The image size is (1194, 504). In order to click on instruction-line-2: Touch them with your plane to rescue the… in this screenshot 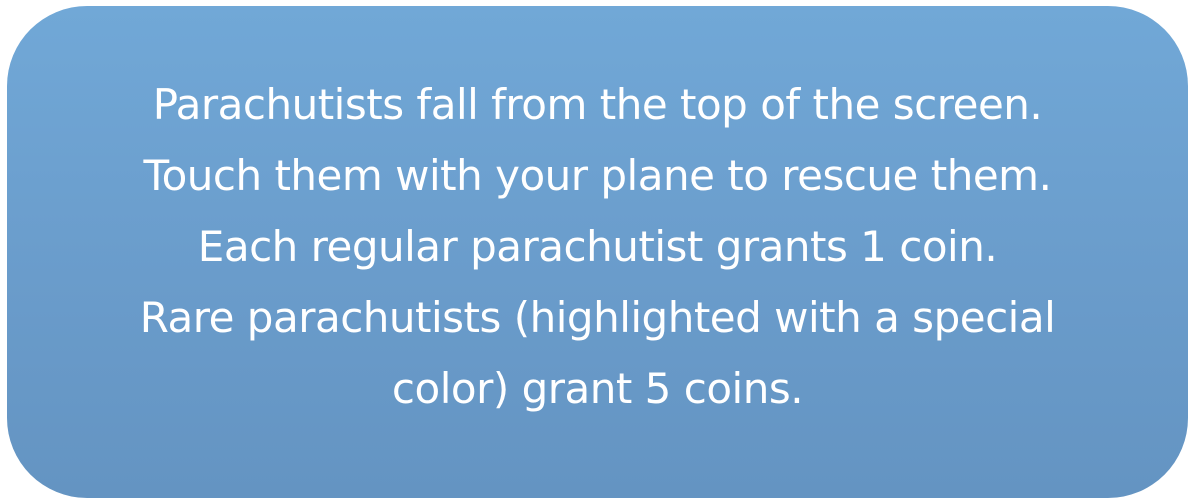, I will do `click(597, 175)`.